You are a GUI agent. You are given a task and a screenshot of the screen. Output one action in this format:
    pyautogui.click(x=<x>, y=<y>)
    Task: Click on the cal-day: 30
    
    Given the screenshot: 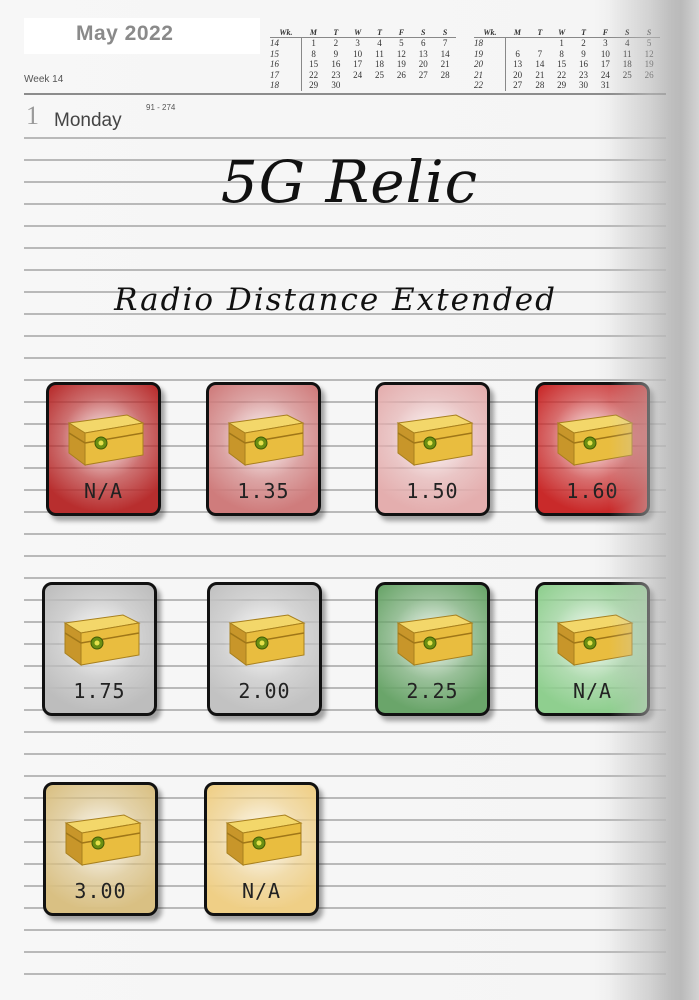 What is the action you would take?
    pyautogui.click(x=336, y=85)
    